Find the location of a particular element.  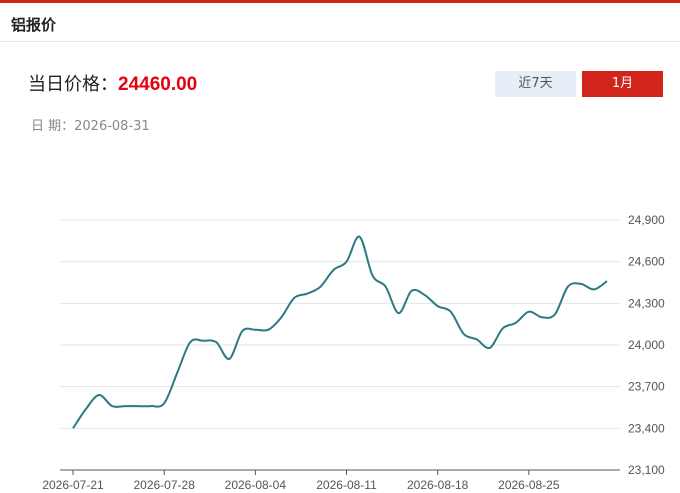

y-tick-label: 23,700 is located at coordinates (646, 387).